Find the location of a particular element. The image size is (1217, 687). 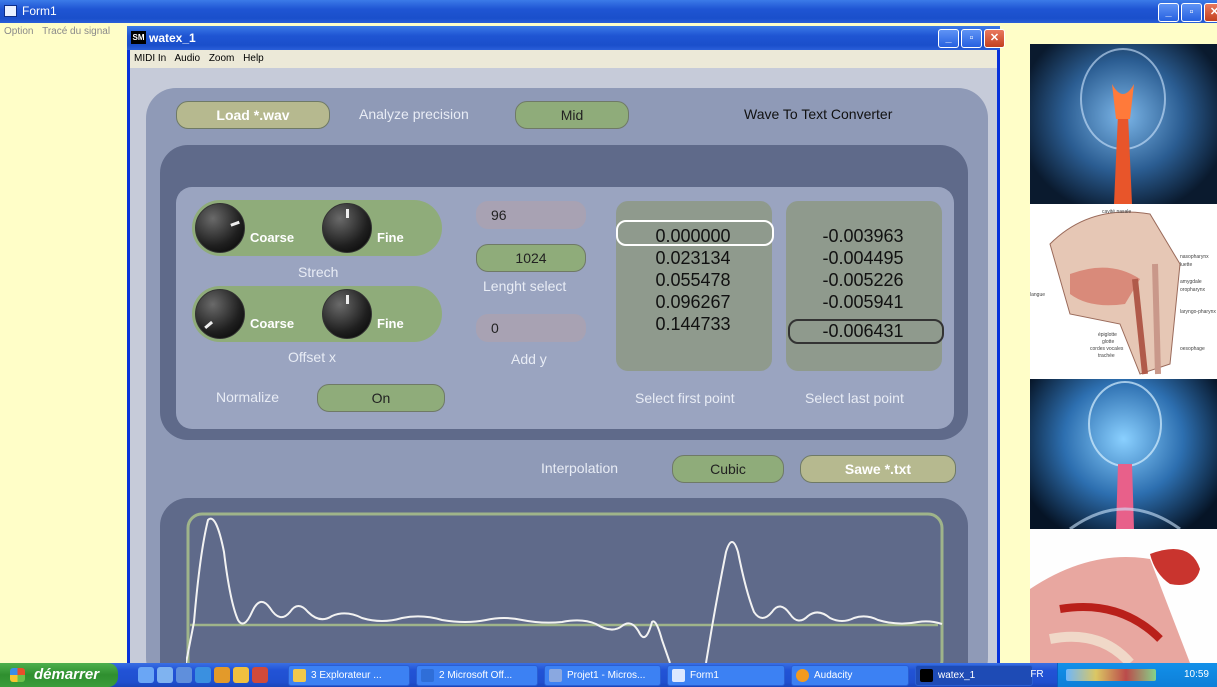

network-icon is located at coordinates (184, 675).